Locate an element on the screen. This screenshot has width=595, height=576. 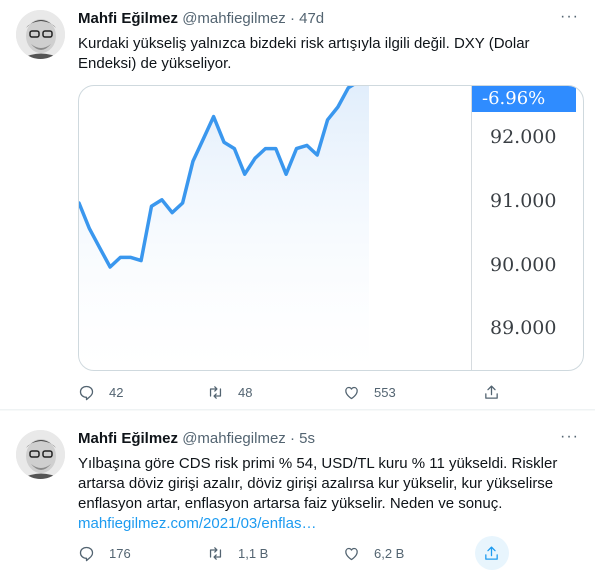
reply-button: 42 is located at coordinates (100, 392).